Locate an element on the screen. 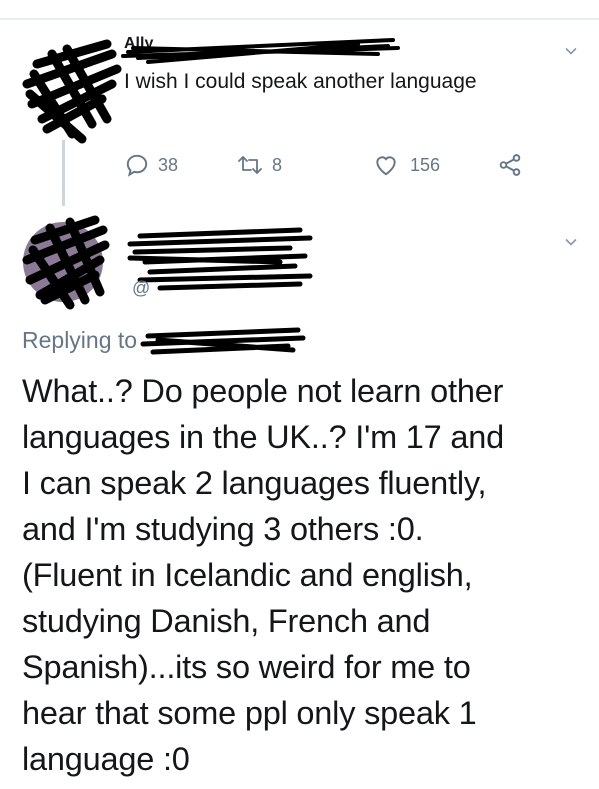  replying-to-label: Replying to is located at coordinates (80, 340).